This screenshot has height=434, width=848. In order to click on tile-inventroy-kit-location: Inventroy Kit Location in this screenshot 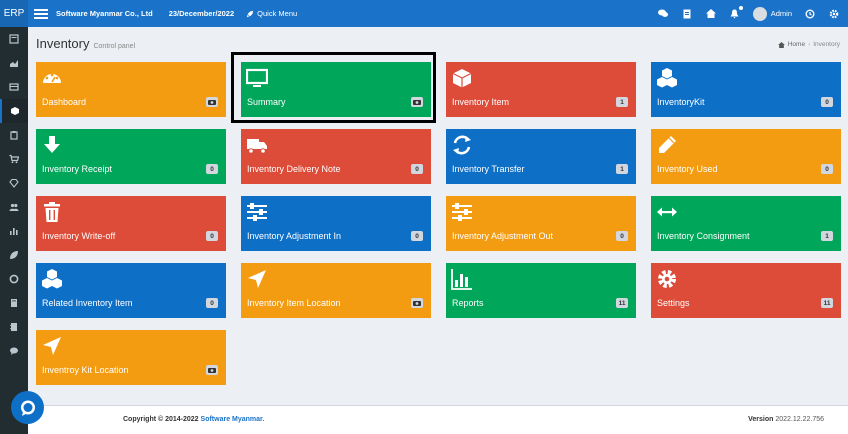, I will do `click(131, 357)`.